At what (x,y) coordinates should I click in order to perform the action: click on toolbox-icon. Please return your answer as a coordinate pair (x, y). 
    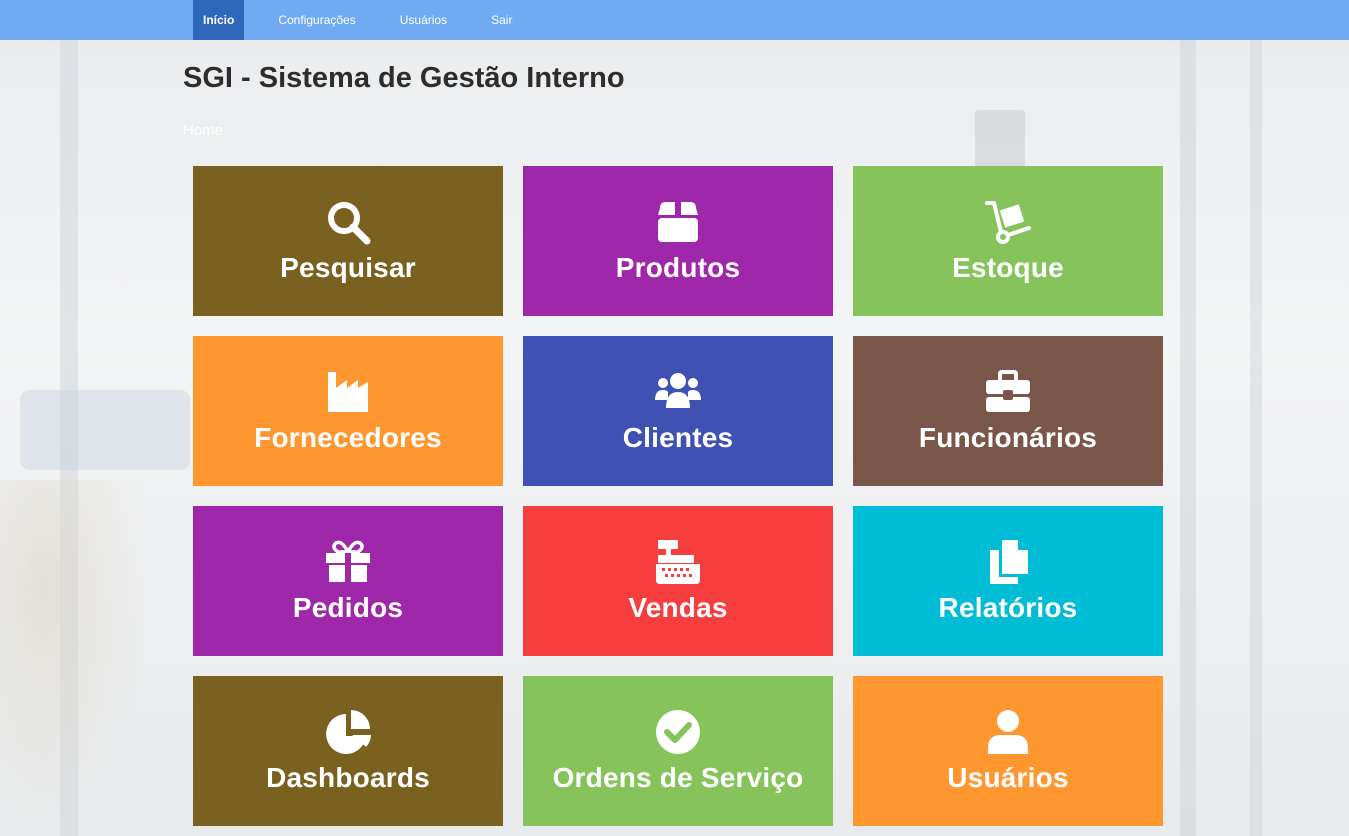
    Looking at the image, I should click on (1008, 392).